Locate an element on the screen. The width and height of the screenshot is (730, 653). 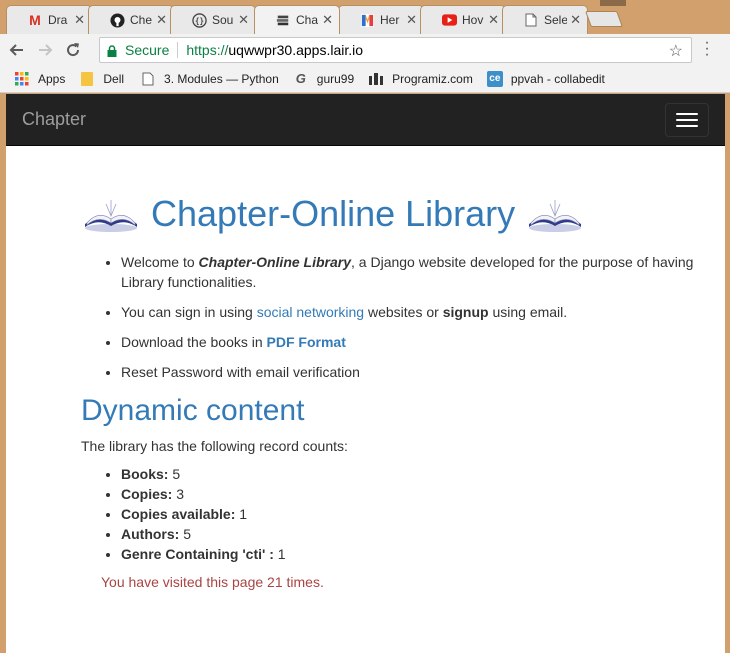
address-bar: Secure https:// uqwwpr30.apps.lair.io ☆ is located at coordinates (395, 50).